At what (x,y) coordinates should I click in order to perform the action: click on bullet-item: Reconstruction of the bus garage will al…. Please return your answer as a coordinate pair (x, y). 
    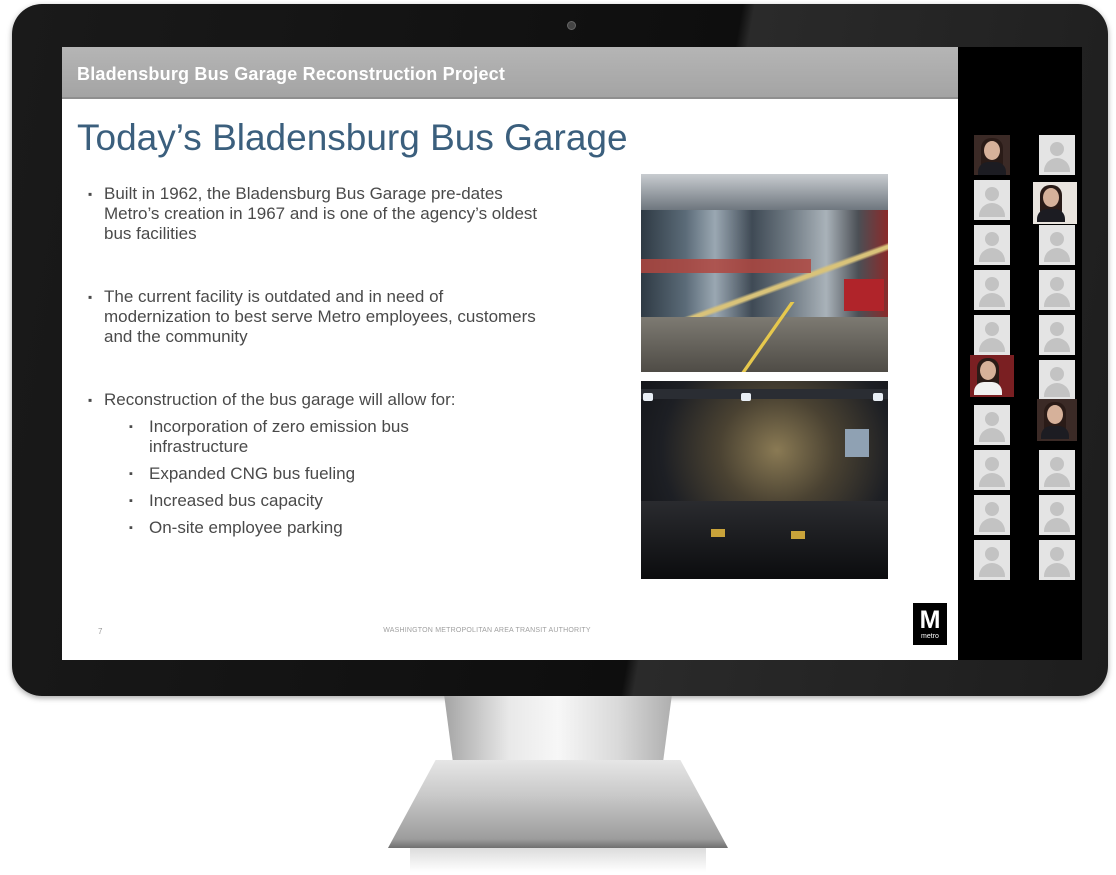
    Looking at the image, I should click on (319, 400).